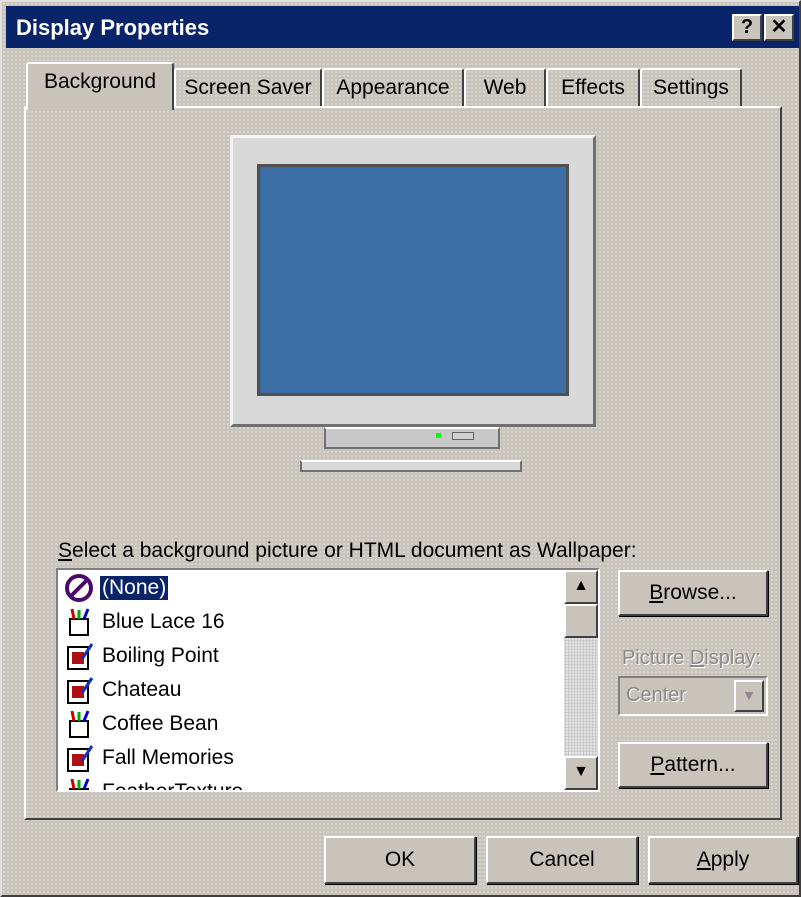 This screenshot has width=801, height=897. I want to click on apply-button: Apply, so click(723, 860).